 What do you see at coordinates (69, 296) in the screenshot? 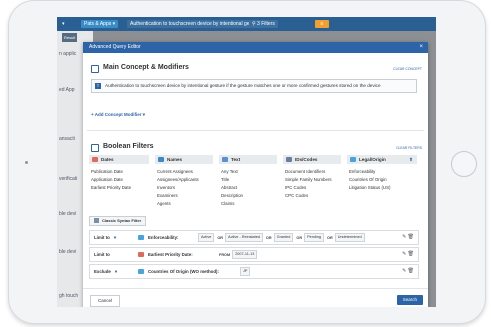
I see `bg-label: gh touch` at bounding box center [69, 296].